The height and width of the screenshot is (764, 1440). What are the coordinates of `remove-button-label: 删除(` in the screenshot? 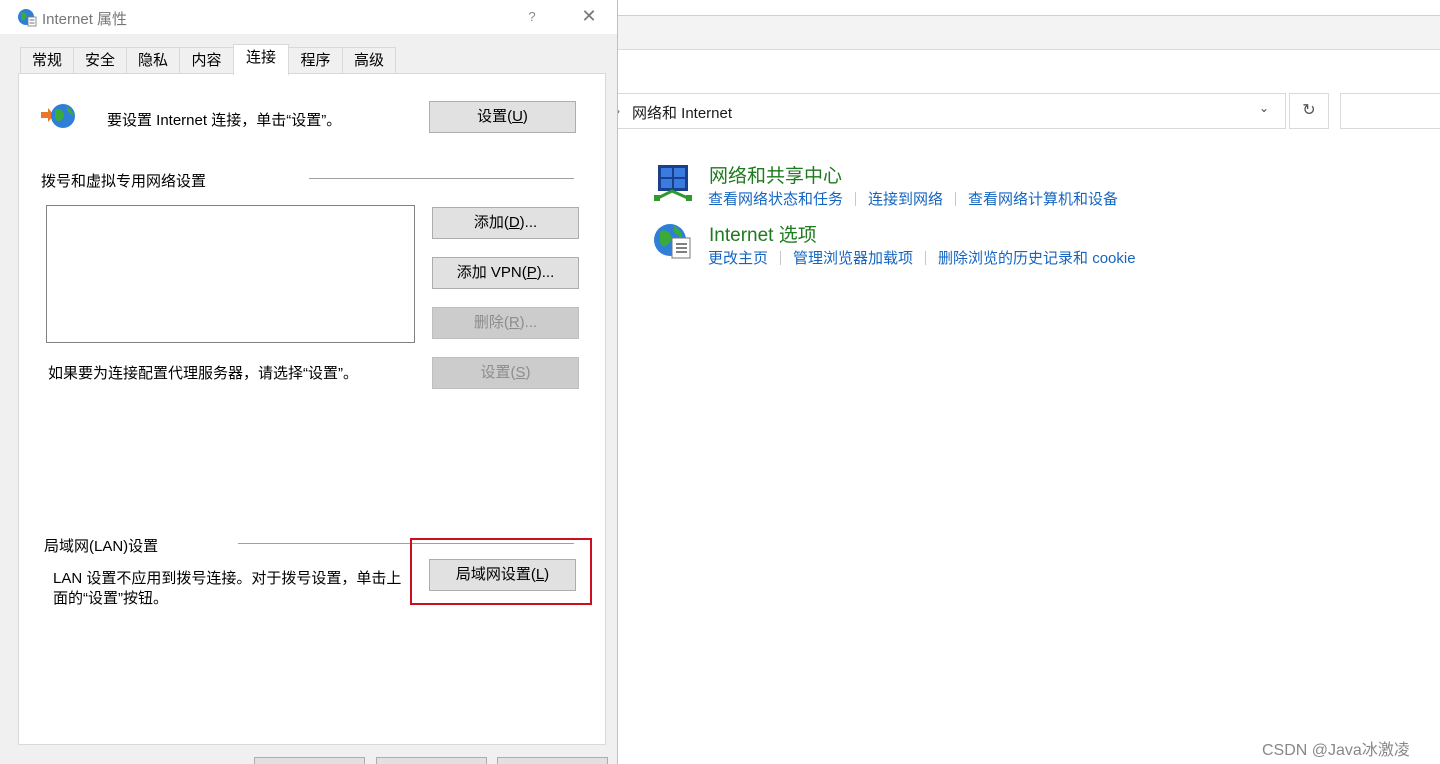 It's located at (491, 322).